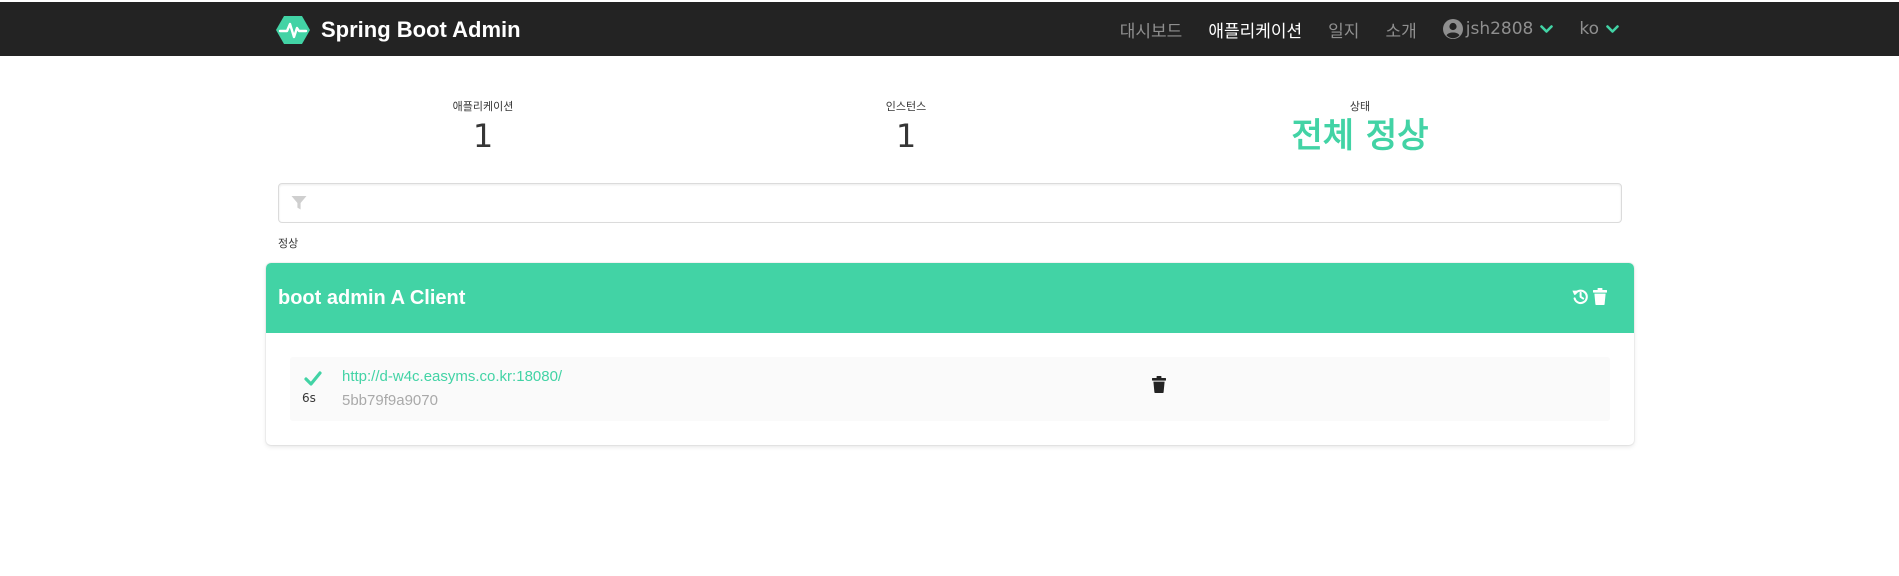  What do you see at coordinates (1580, 298) in the screenshot?
I see `history-icon` at bounding box center [1580, 298].